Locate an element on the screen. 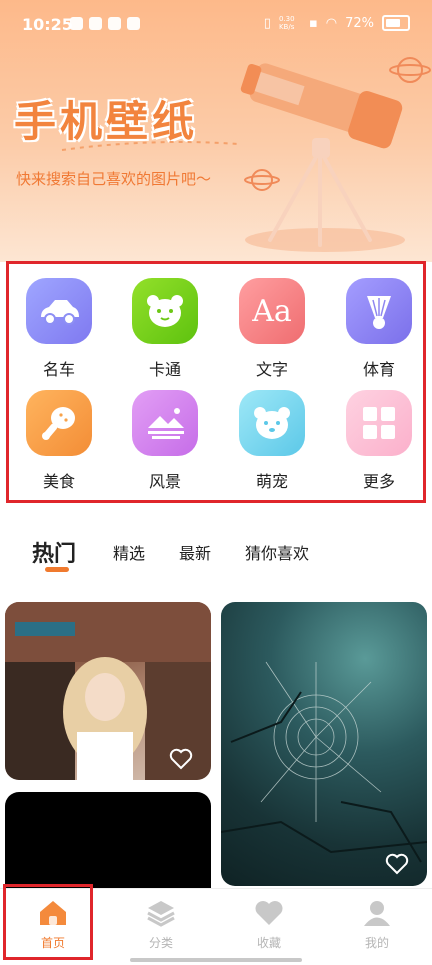 The image size is (432, 965). sim-icon: ▪ is located at coordinates (313, 23).